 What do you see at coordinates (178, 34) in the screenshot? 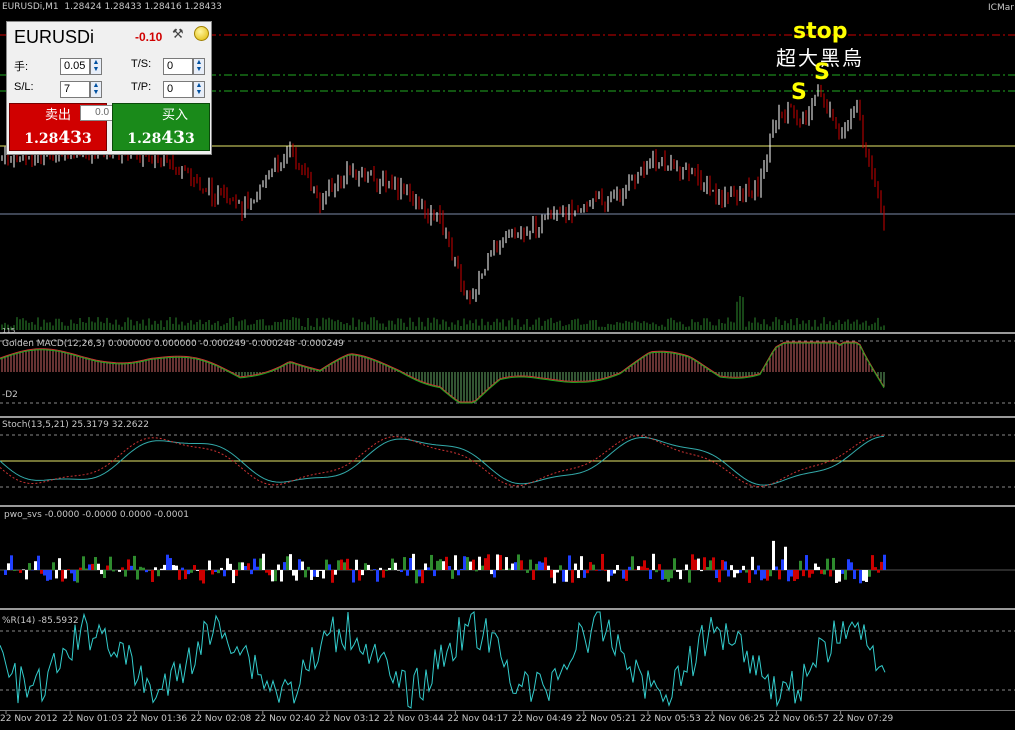
I see `tools-icon: ⚒` at bounding box center [178, 34].